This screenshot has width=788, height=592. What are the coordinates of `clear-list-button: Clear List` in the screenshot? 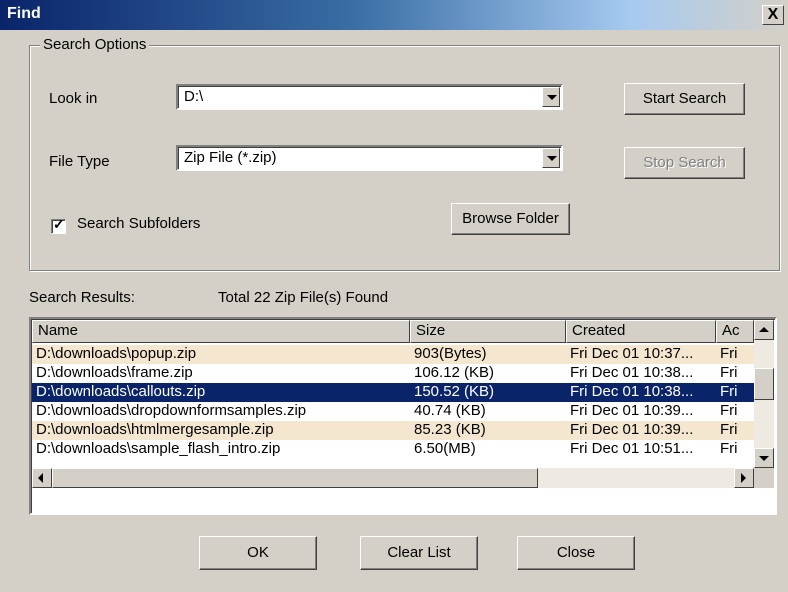 It's located at (419, 553).